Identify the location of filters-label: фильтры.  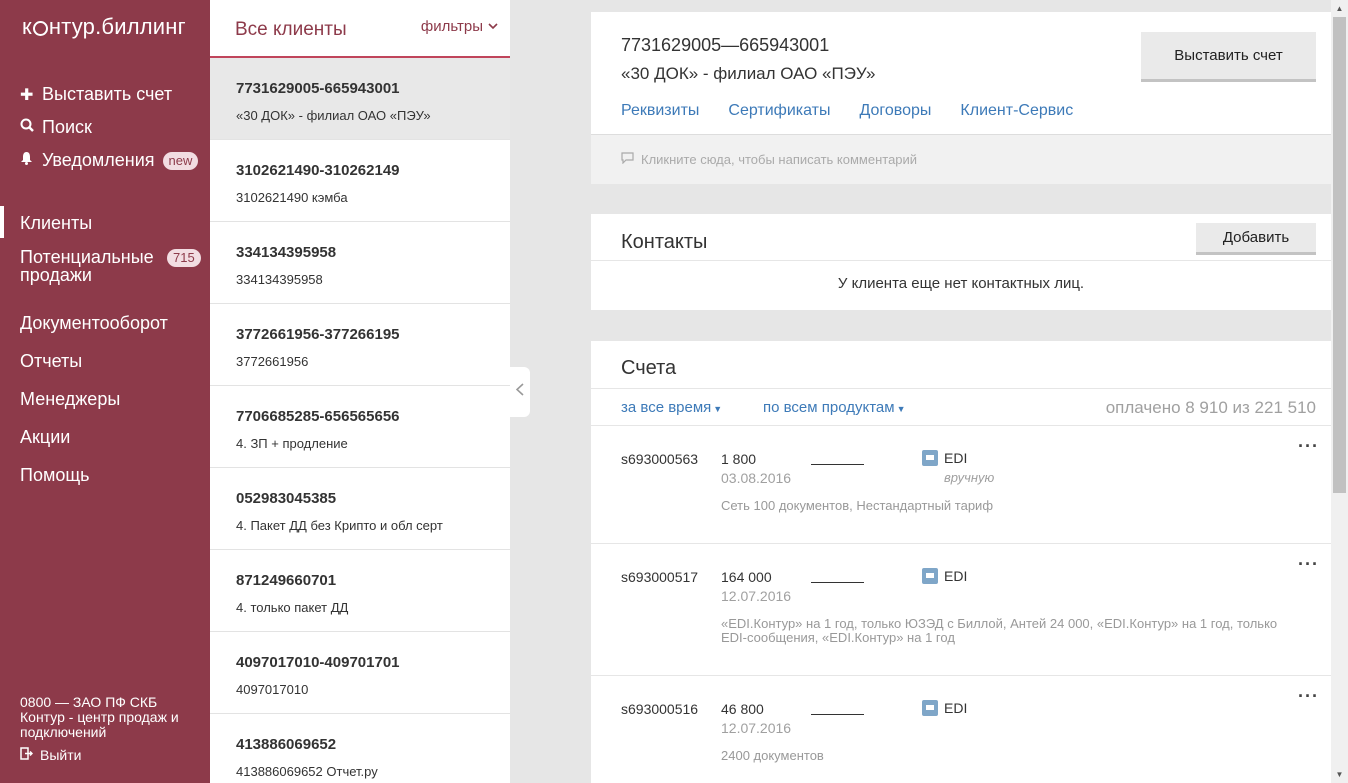
(451, 26).